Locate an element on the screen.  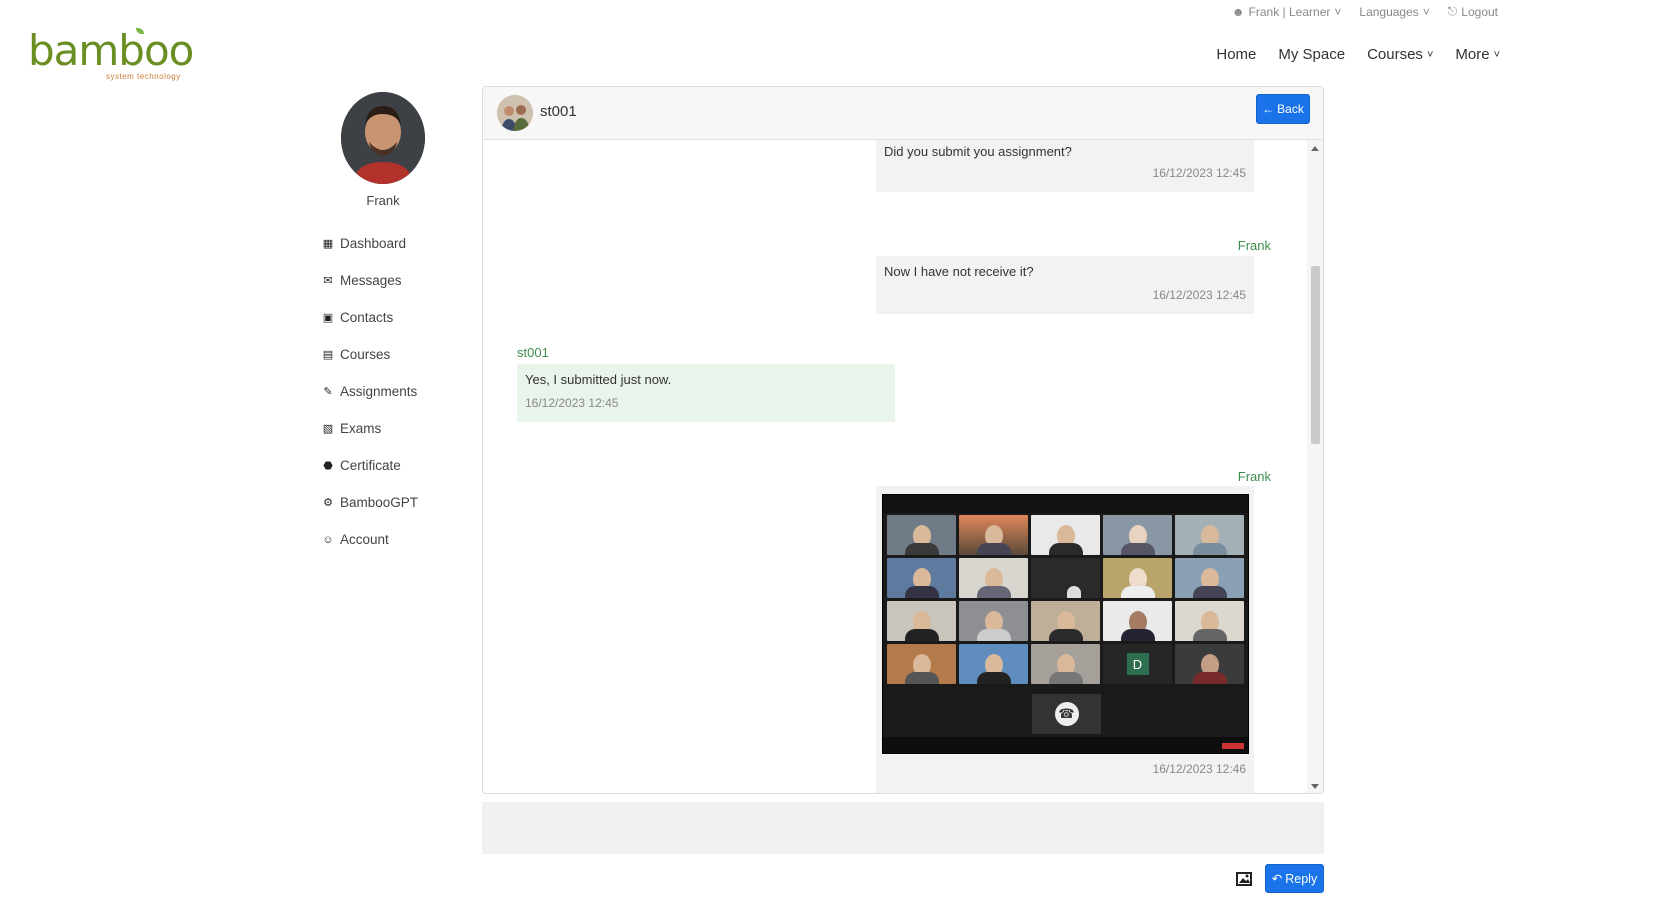
message-sender: st001 is located at coordinates (533, 352).